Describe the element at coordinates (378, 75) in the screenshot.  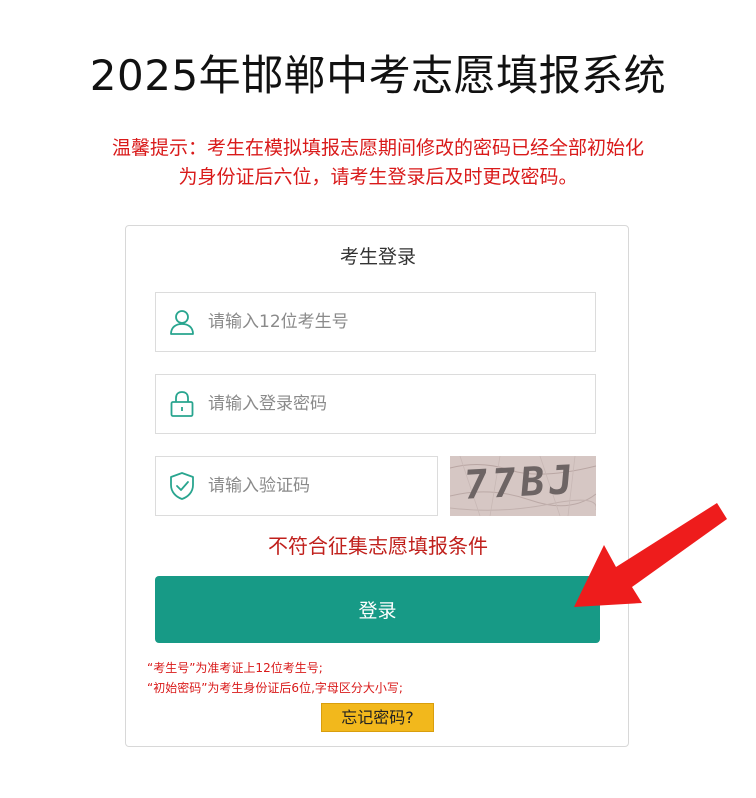
I see `page-title: 2025年邯郸中考志愿填报系统` at that location.